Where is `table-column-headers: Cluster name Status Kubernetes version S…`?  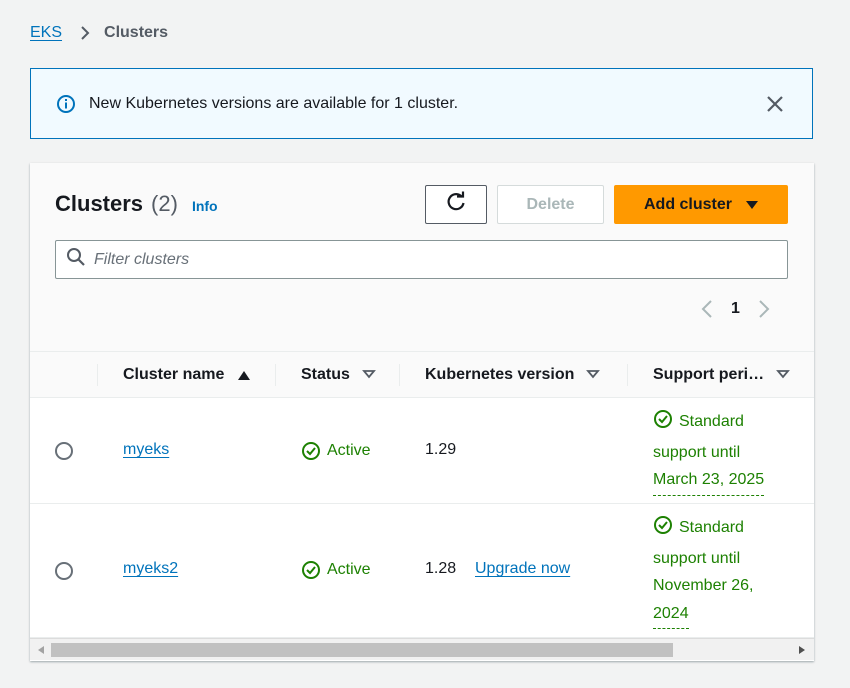 table-column-headers: Cluster name Status Kubernetes version S… is located at coordinates (422, 374).